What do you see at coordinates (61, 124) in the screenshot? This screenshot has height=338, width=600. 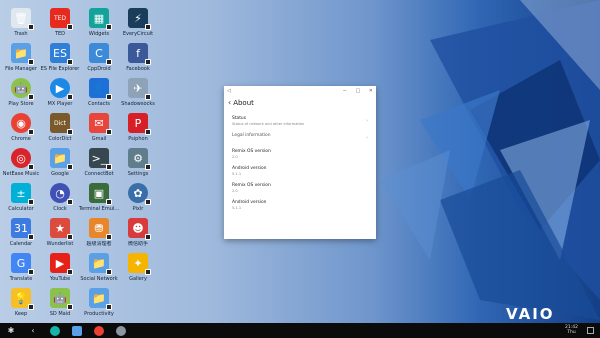 I see `colordict-icon: Dict` at bounding box center [61, 124].